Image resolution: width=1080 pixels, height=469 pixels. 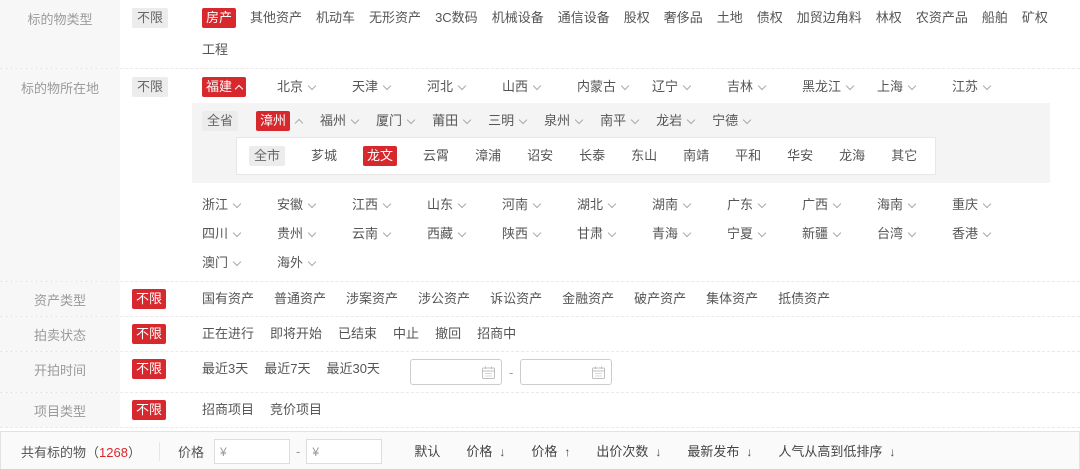 I want to click on price-max-box: ¥, so click(x=344, y=451).